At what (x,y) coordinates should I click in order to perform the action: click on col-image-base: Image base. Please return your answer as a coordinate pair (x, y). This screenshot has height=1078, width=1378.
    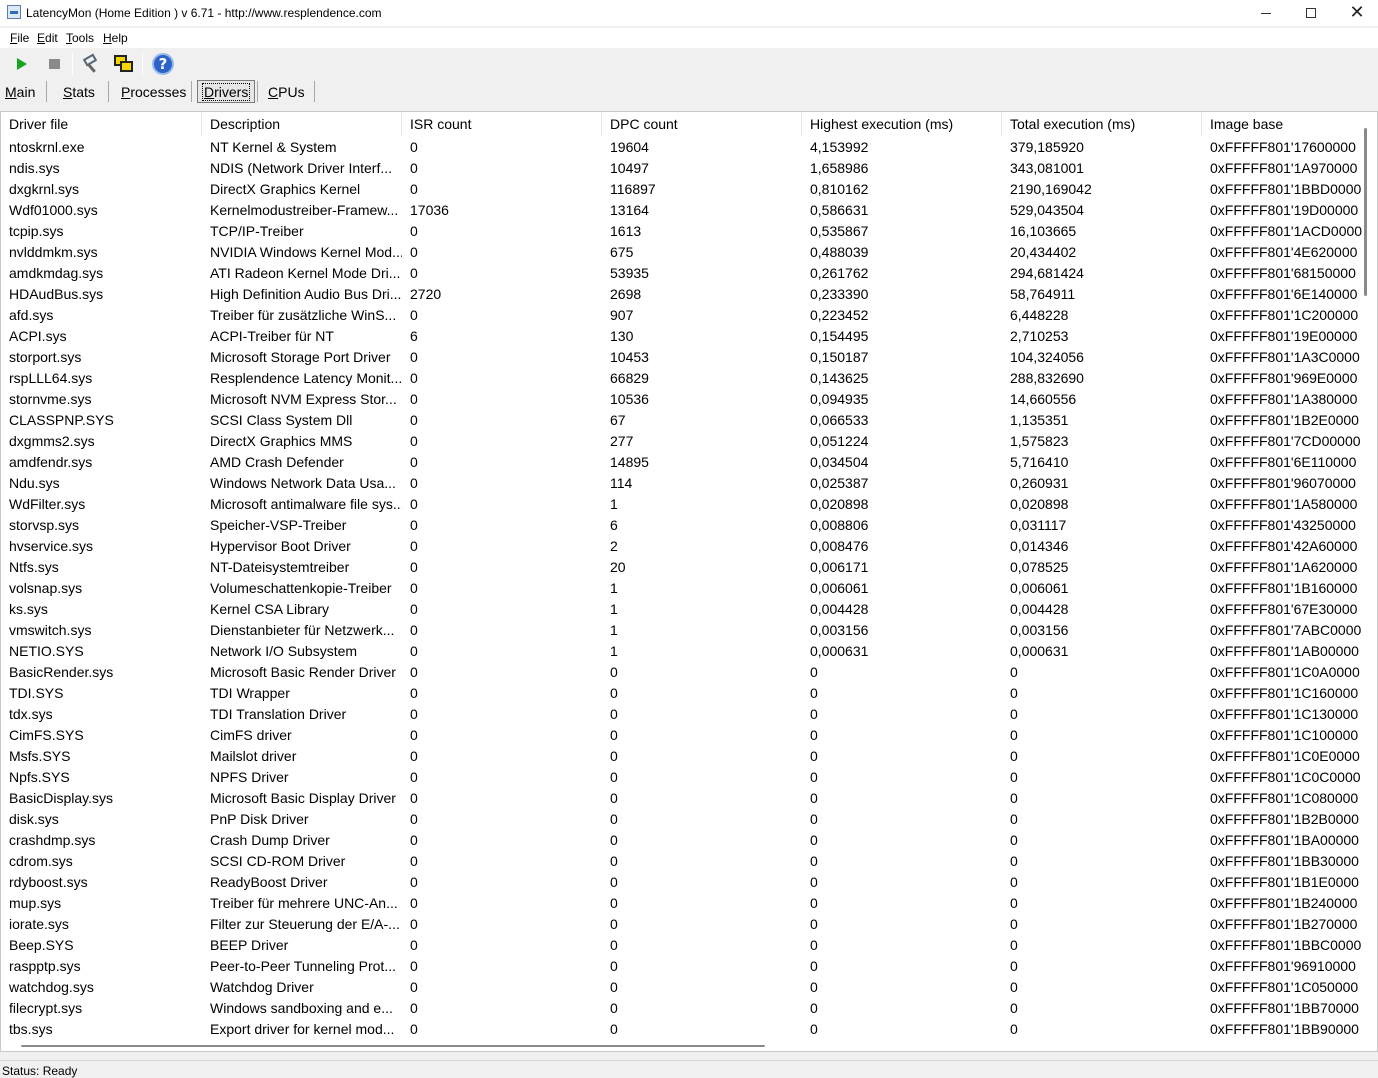
    Looking at the image, I should click on (1289, 124).